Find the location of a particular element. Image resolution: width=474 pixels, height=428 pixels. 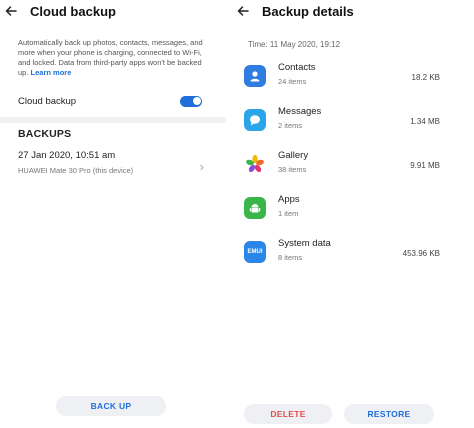

cloud-backup-toggle-row: Cloud backup is located at coordinates (110, 101).